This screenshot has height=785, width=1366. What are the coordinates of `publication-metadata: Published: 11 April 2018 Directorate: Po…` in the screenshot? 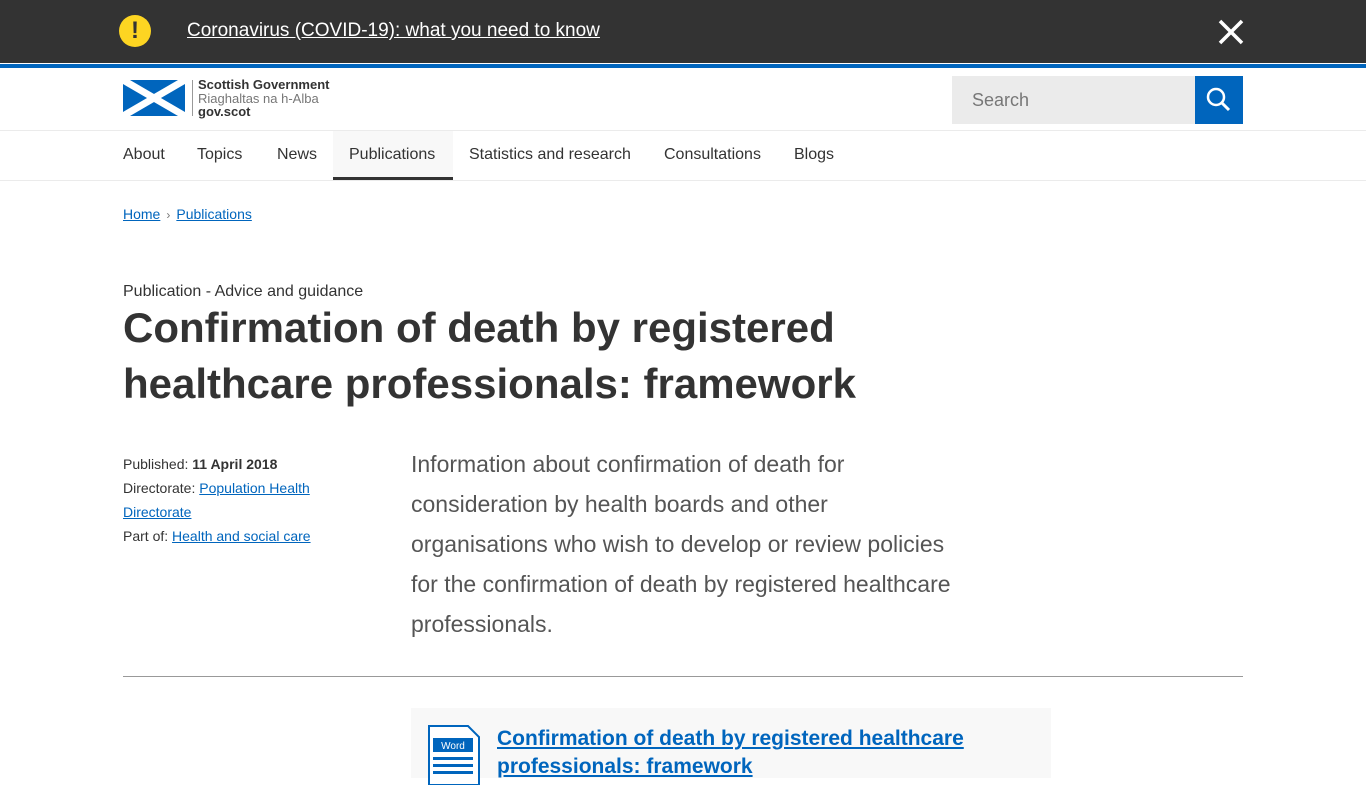 It's located at (243, 500).